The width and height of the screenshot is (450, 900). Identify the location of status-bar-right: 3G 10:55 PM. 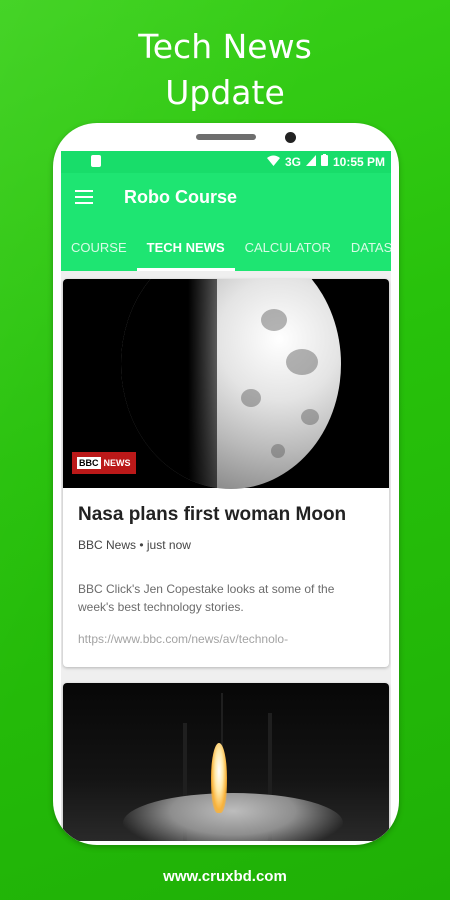
(325, 161).